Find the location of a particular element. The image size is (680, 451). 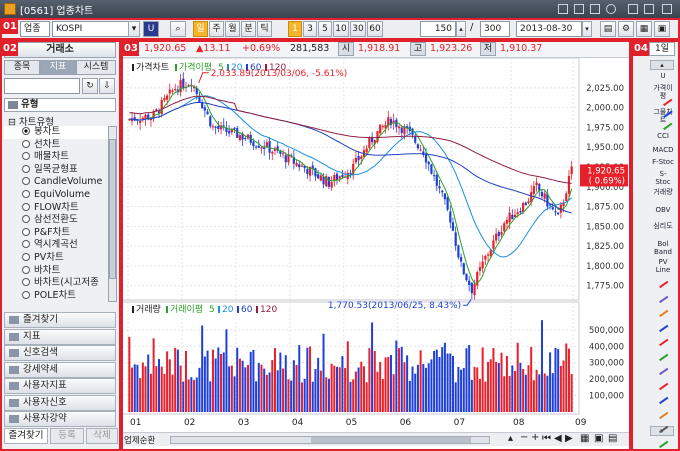

right-frame is located at coordinates (655, 245).